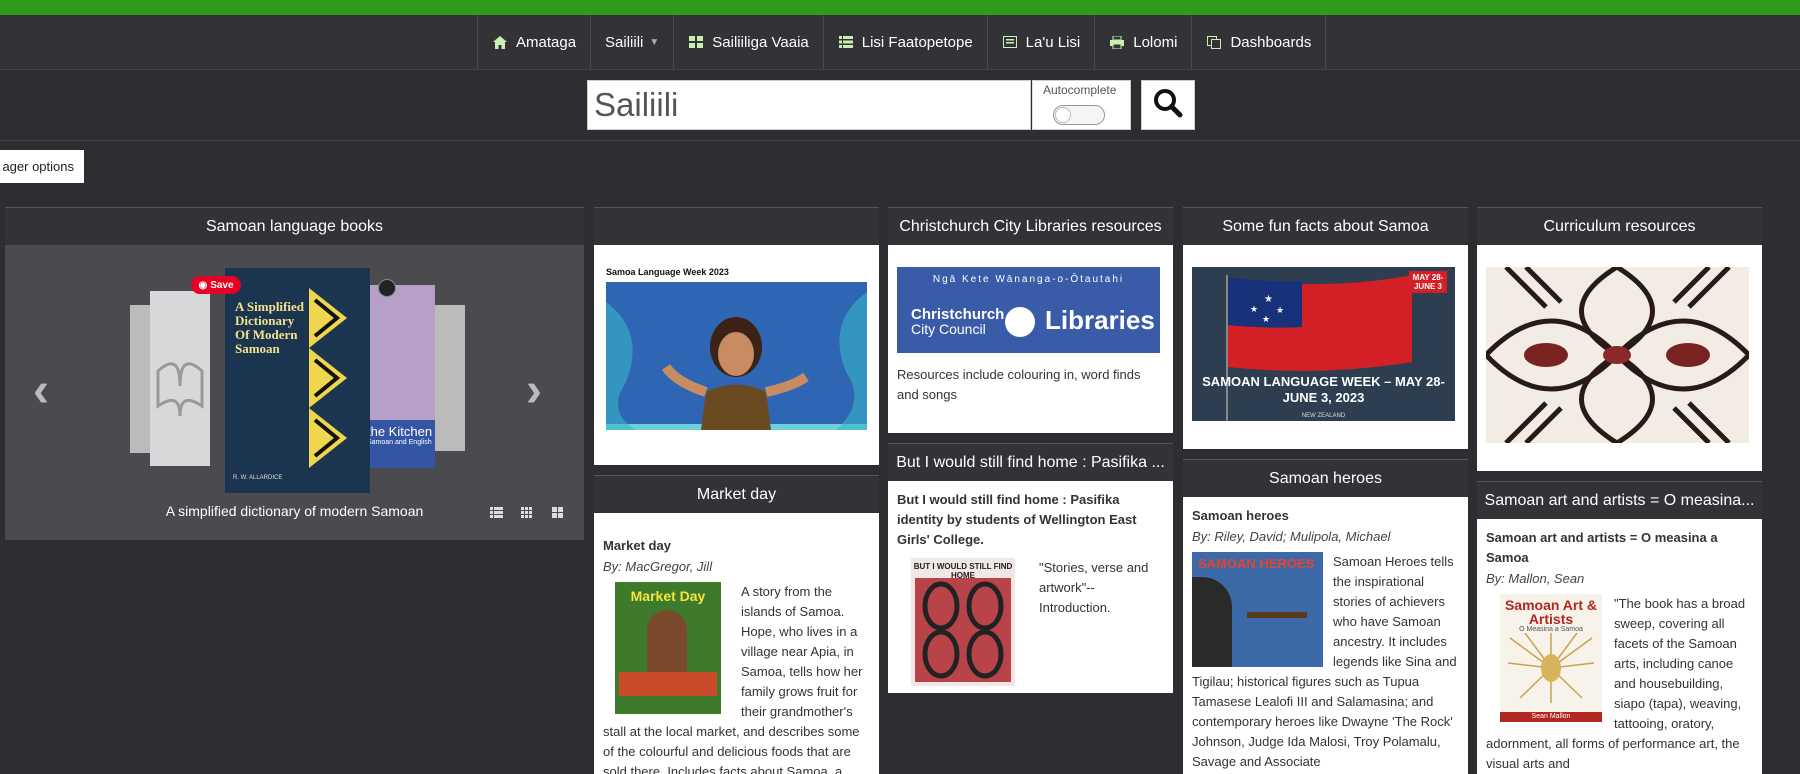  I want to click on nav-label: Sailiili, so click(624, 42).